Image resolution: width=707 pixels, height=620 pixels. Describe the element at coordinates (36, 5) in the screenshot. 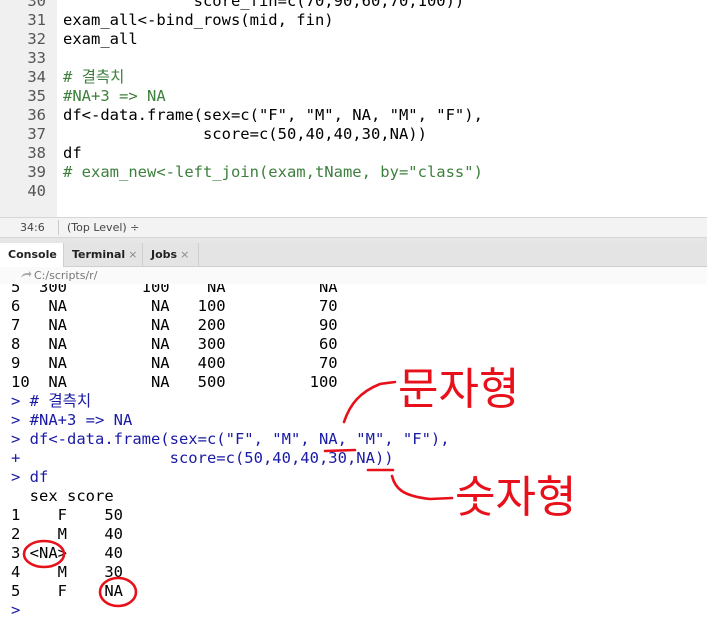

I see `line-number: 30` at that location.